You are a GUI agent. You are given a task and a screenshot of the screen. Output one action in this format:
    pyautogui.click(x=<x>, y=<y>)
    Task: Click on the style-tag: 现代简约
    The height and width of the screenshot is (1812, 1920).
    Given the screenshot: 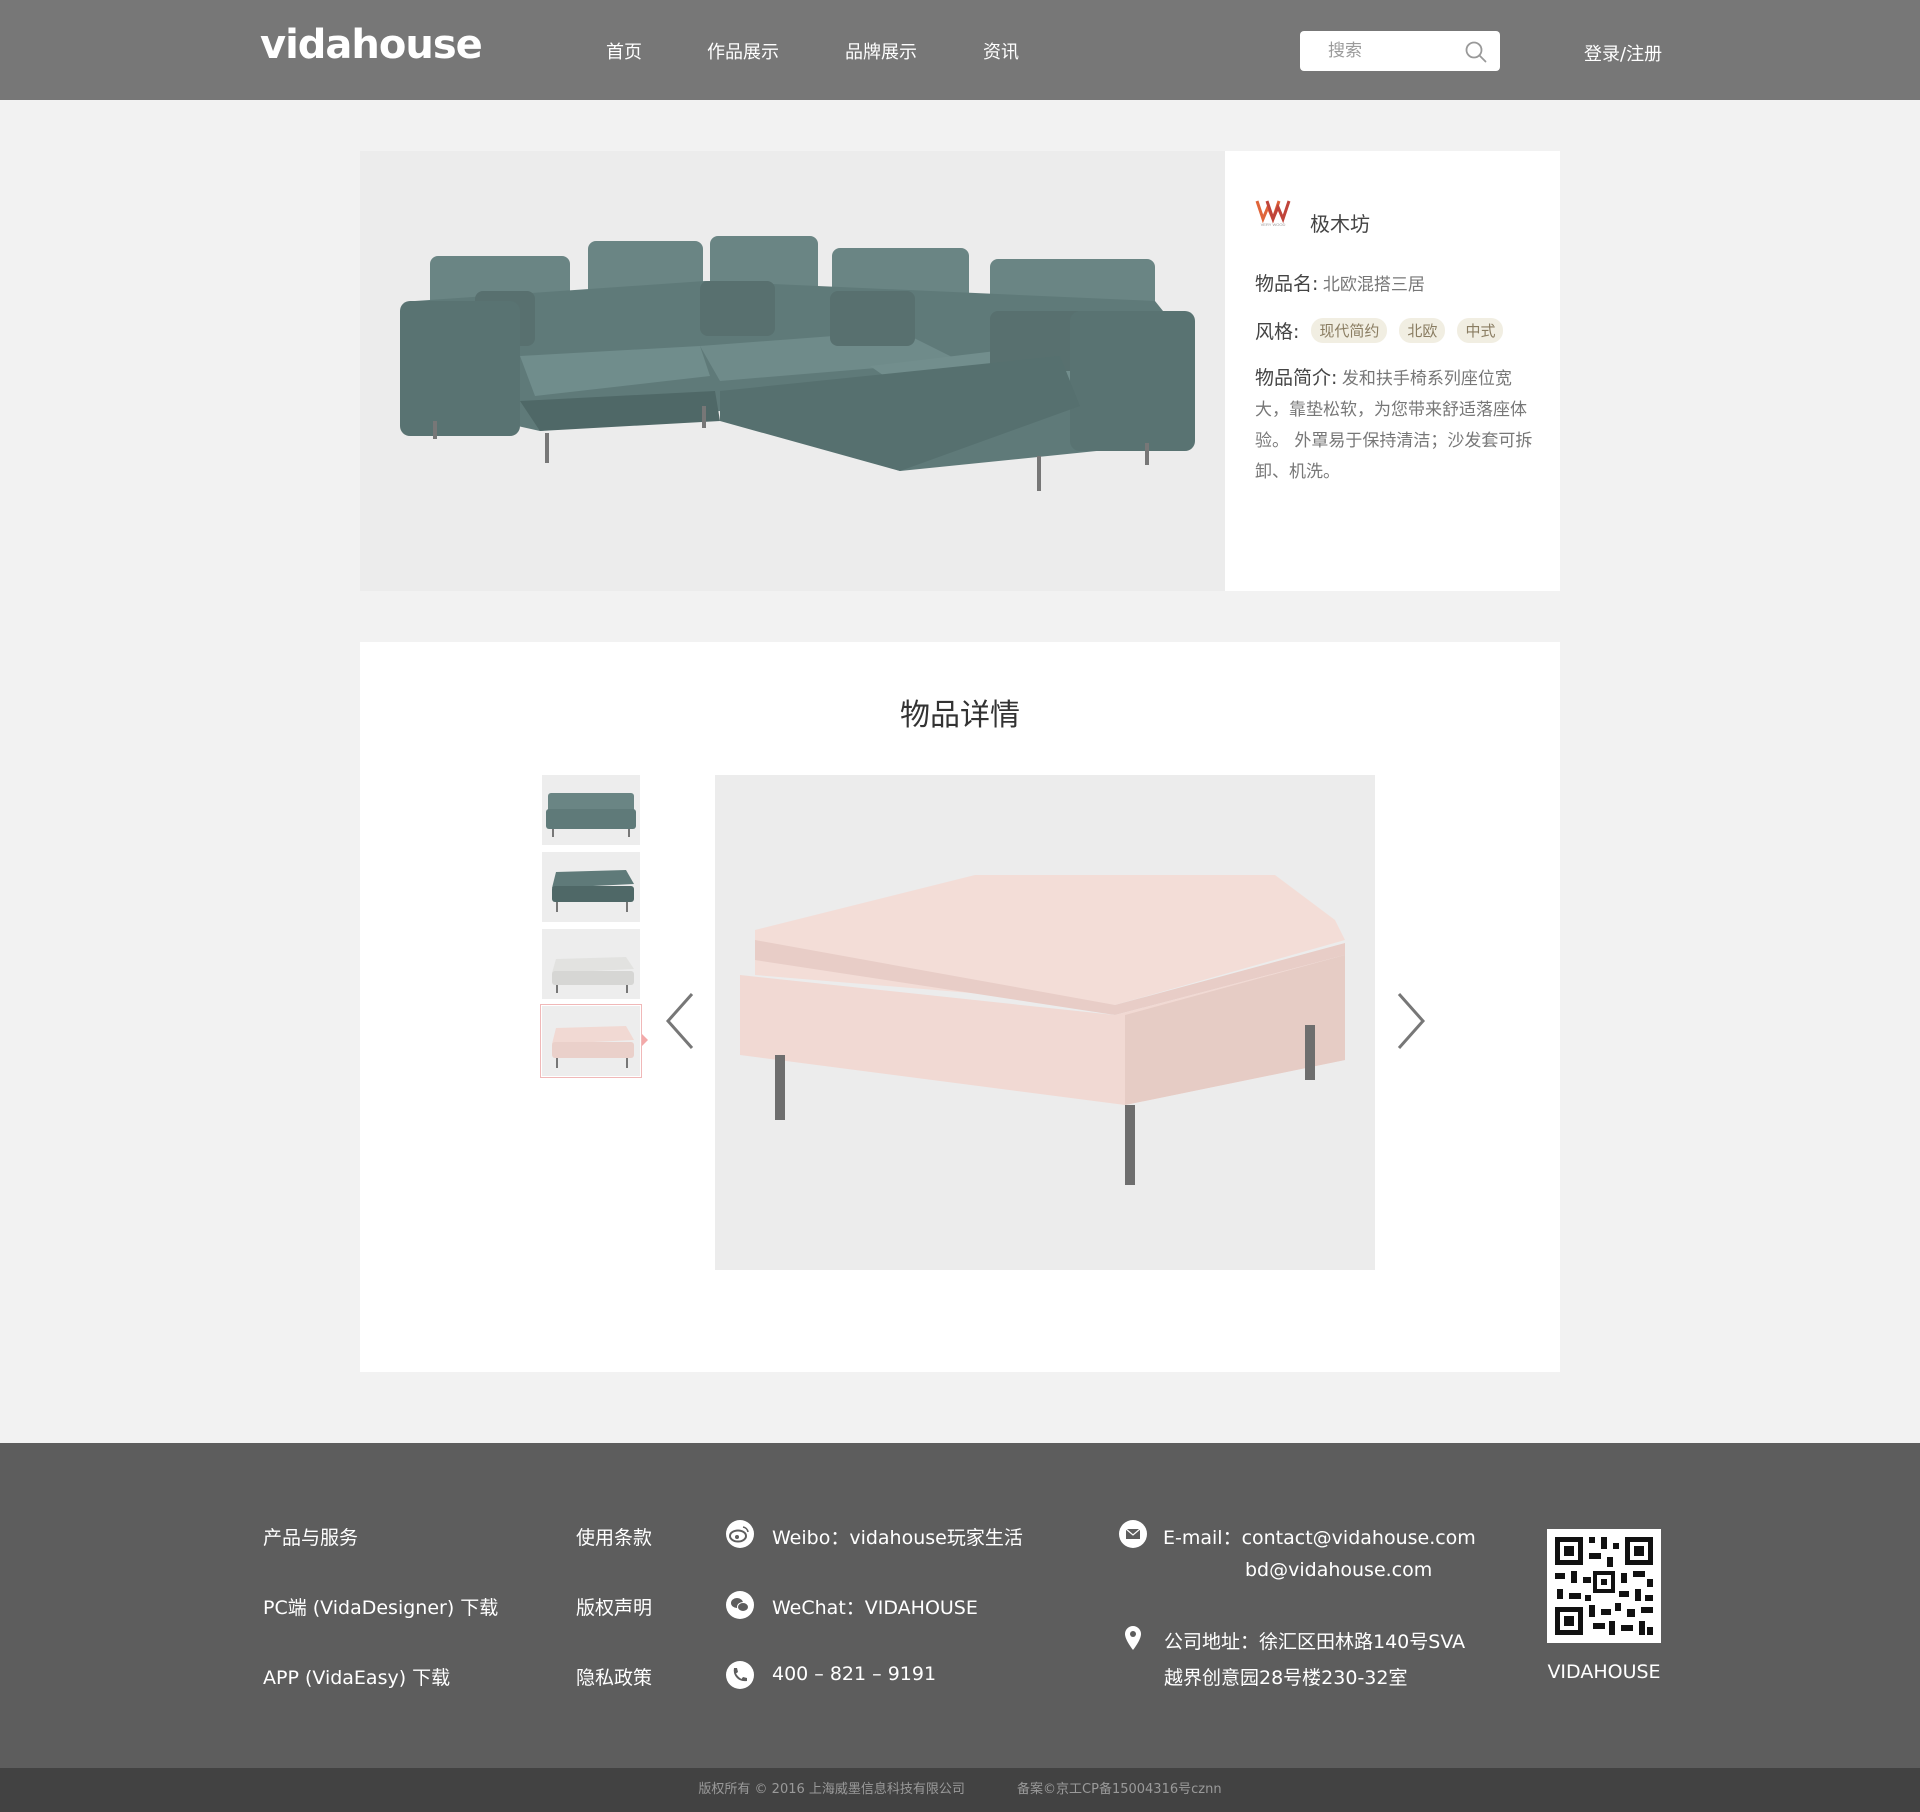 What is the action you would take?
    pyautogui.click(x=1349, y=330)
    